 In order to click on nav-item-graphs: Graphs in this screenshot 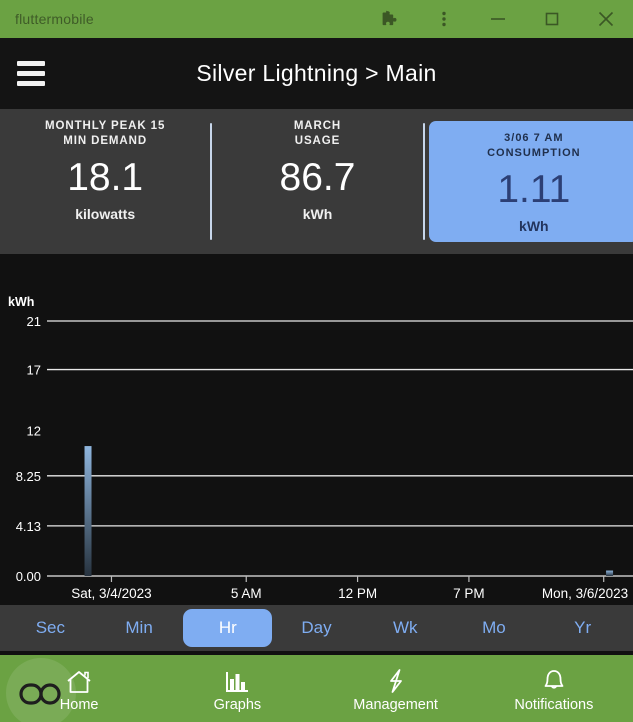, I will do `click(237, 688)`.